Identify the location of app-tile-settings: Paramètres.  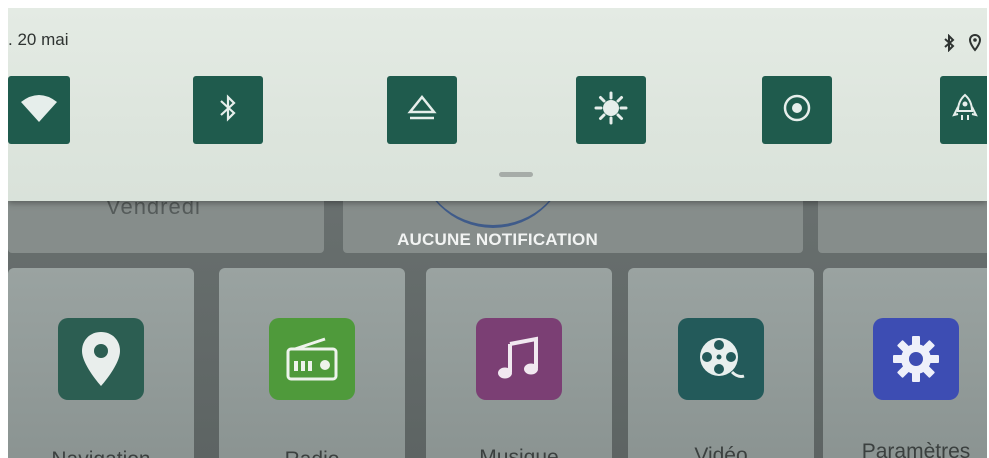
(905, 363).